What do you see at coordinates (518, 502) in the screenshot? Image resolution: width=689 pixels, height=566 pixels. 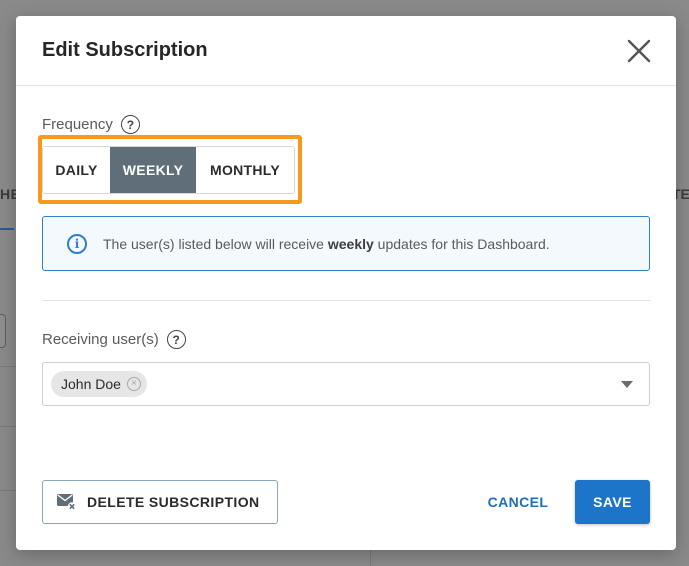 I see `cancel-button: CANCEL` at bounding box center [518, 502].